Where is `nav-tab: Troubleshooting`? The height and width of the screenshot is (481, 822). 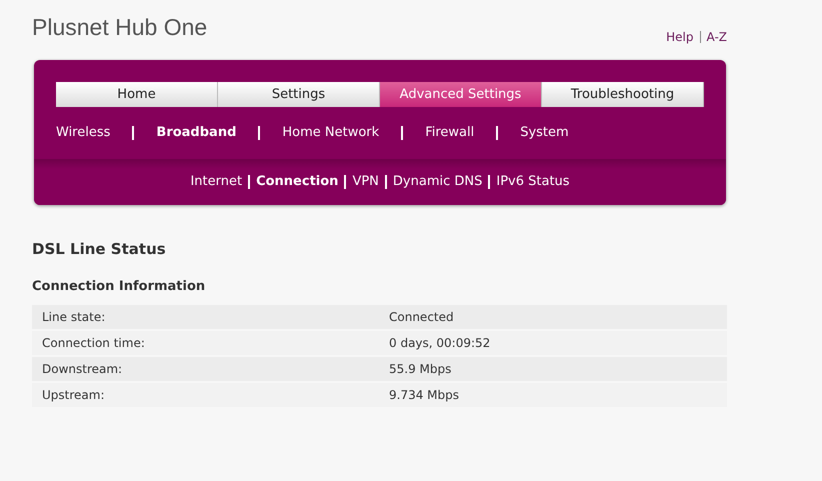
nav-tab: Troubleshooting is located at coordinates (623, 94).